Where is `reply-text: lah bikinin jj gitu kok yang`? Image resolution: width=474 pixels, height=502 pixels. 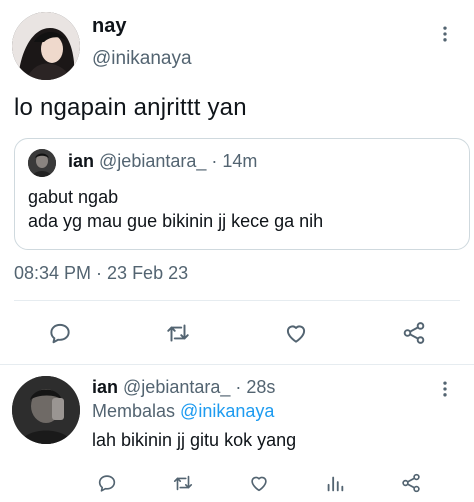
reply-text: lah bikinin jj gitu kok yang is located at coordinates (194, 440).